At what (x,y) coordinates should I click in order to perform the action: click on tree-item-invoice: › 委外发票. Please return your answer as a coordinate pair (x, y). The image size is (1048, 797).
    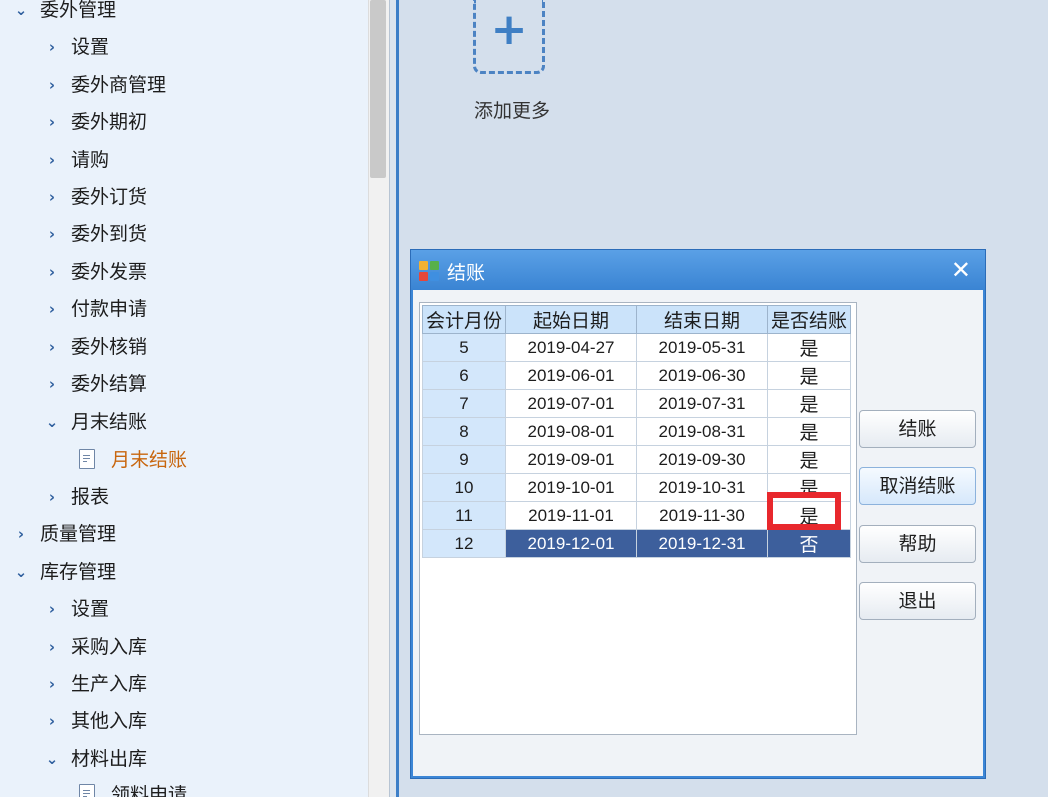
    Looking at the image, I should click on (180, 272).